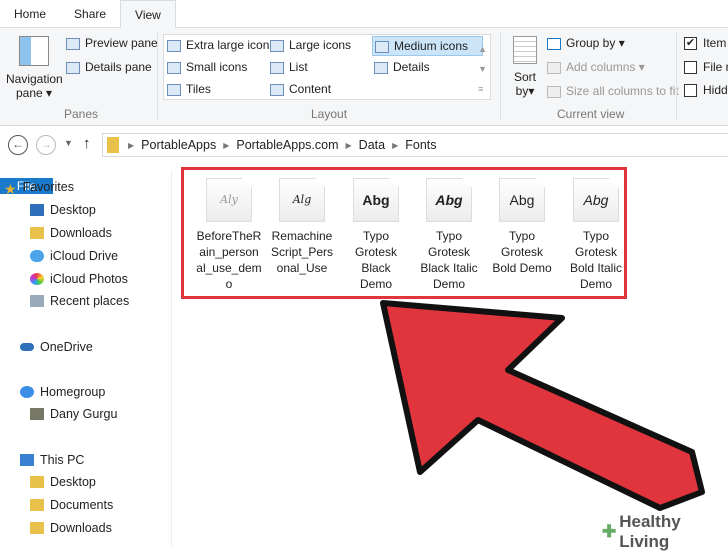 The image size is (728, 552). I want to click on watermark: ✚ Healthy Living, so click(662, 531).